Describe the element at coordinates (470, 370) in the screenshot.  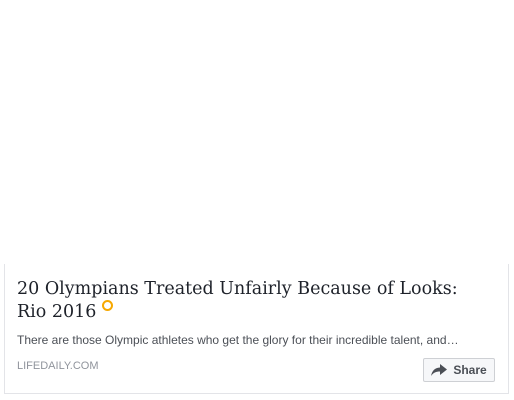
I see `share-label: Share` at that location.